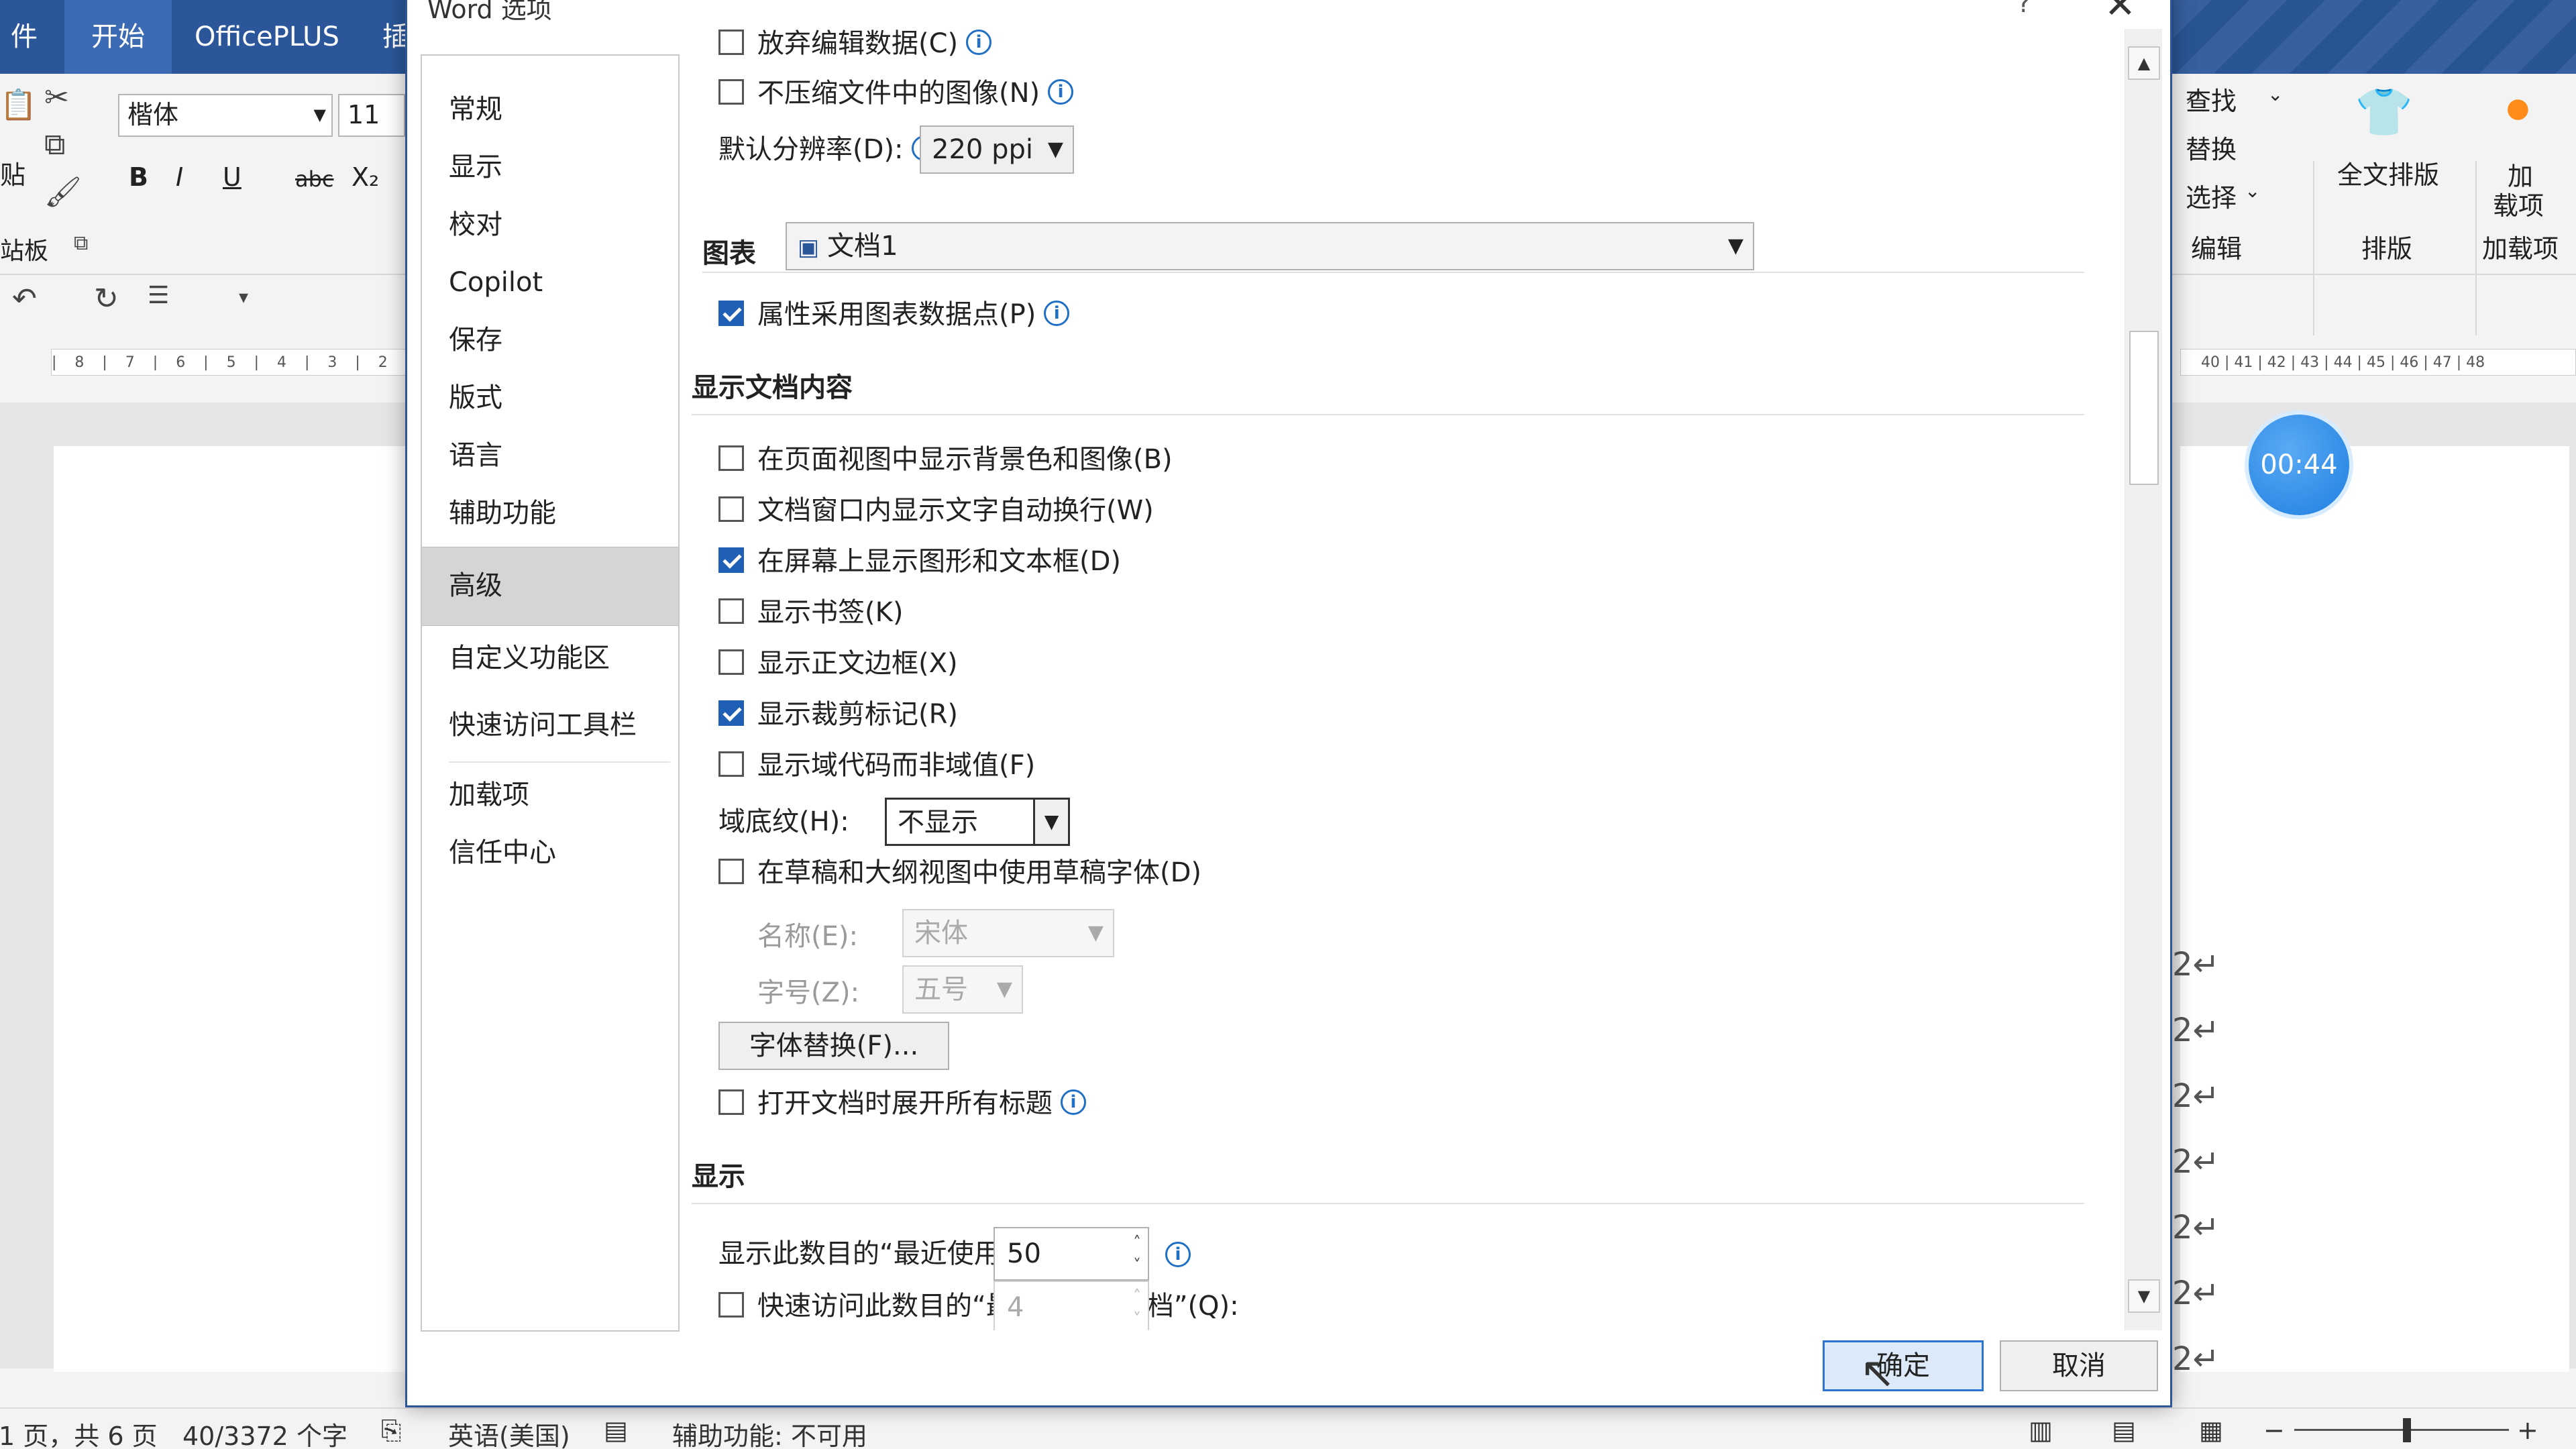 The height and width of the screenshot is (1449, 2576). I want to click on zoom-in-icon: +, so click(2527, 1430).